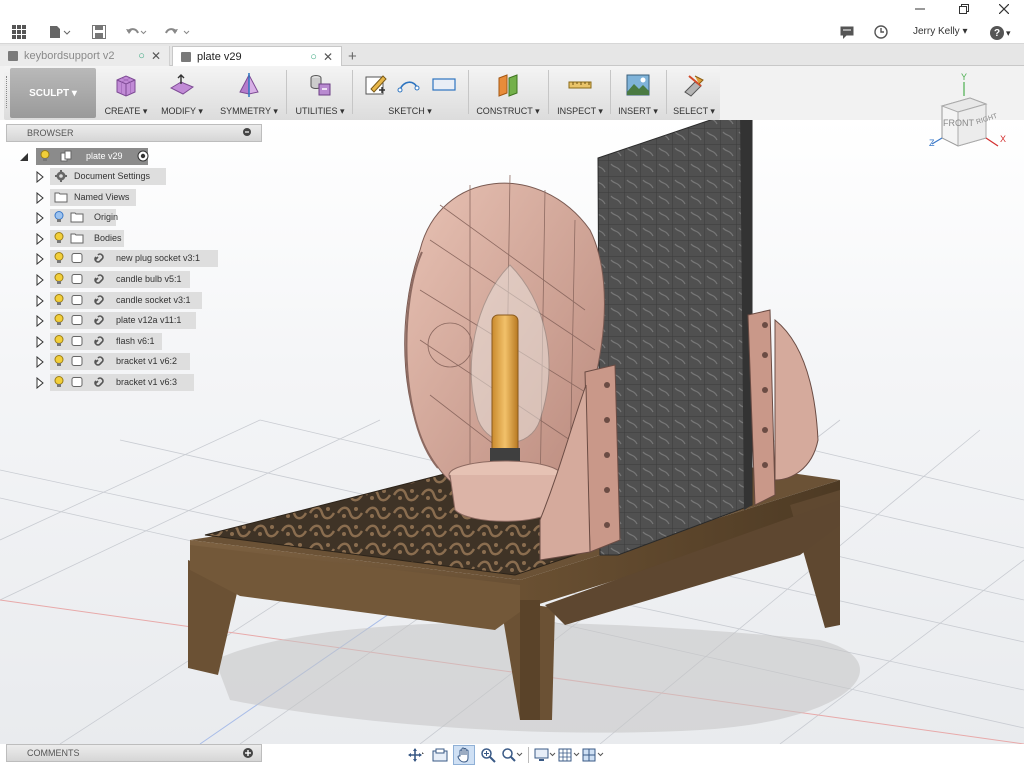  What do you see at coordinates (19, 32) in the screenshot?
I see `app-grid-button` at bounding box center [19, 32].